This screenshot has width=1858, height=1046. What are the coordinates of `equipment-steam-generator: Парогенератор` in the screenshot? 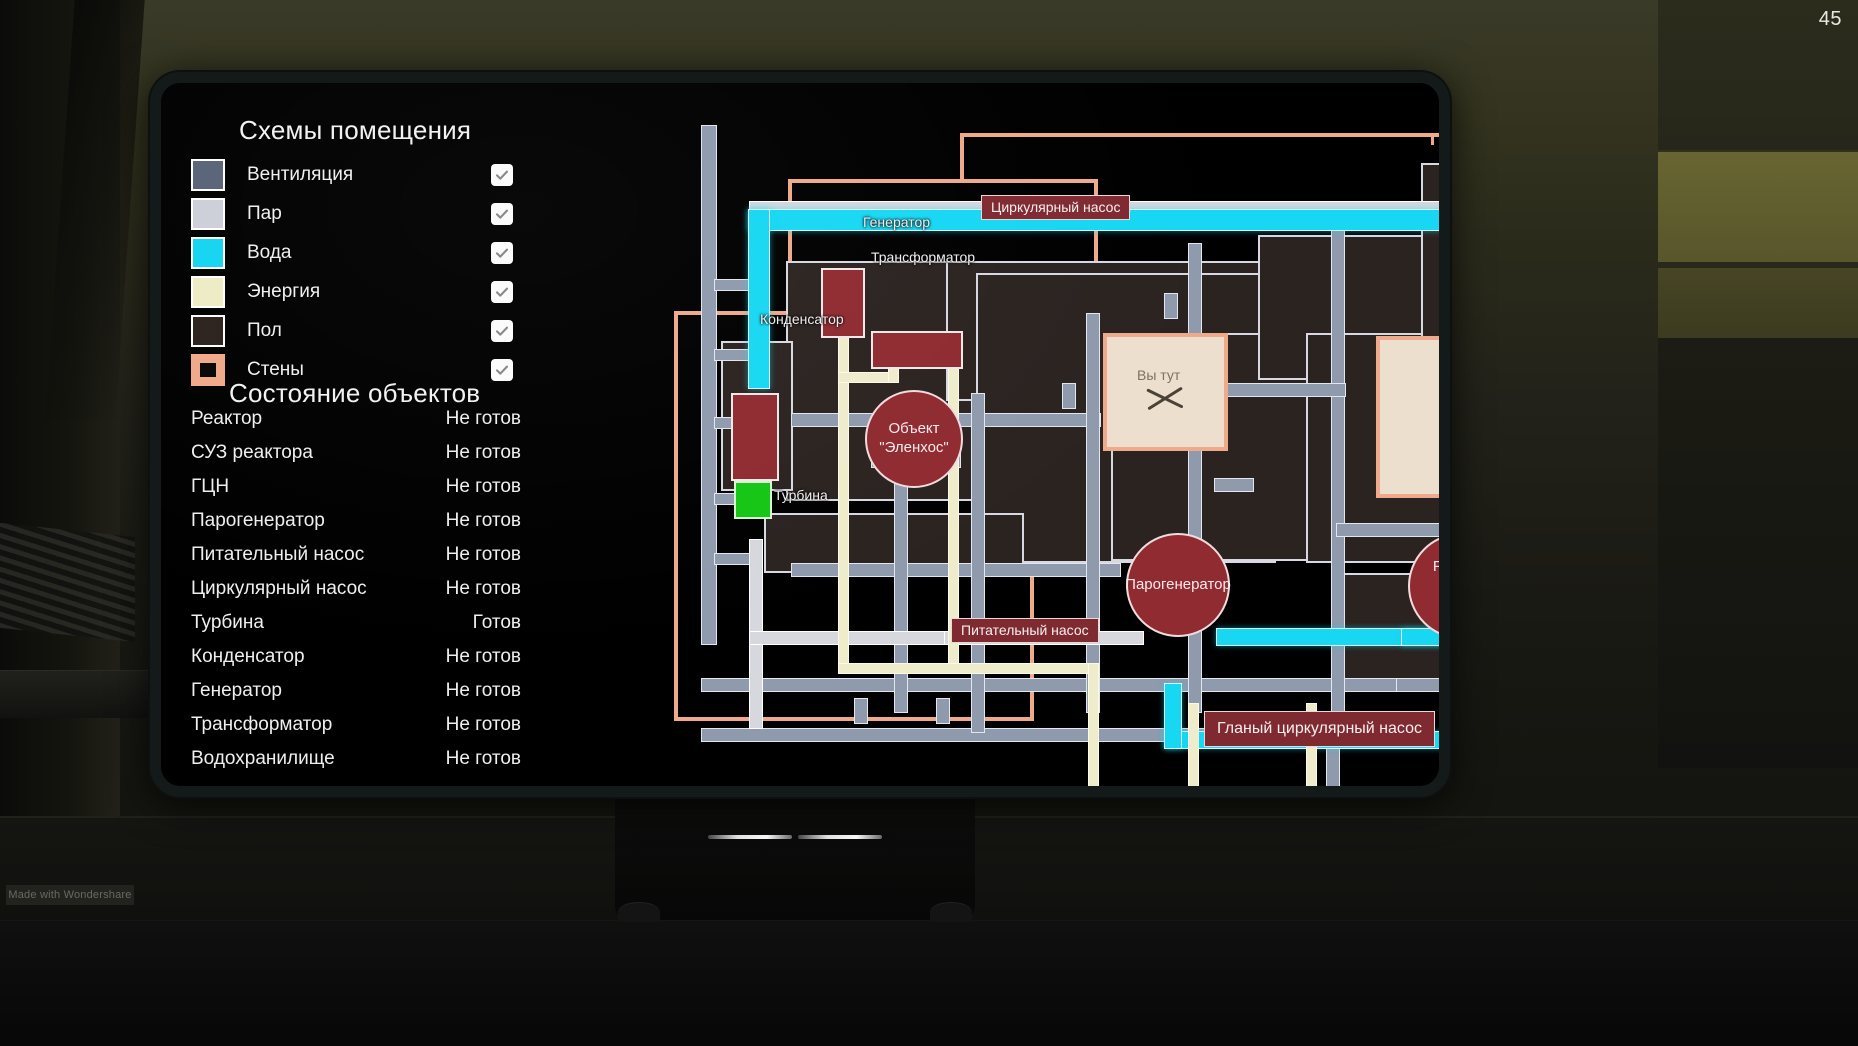 It's located at (1178, 585).